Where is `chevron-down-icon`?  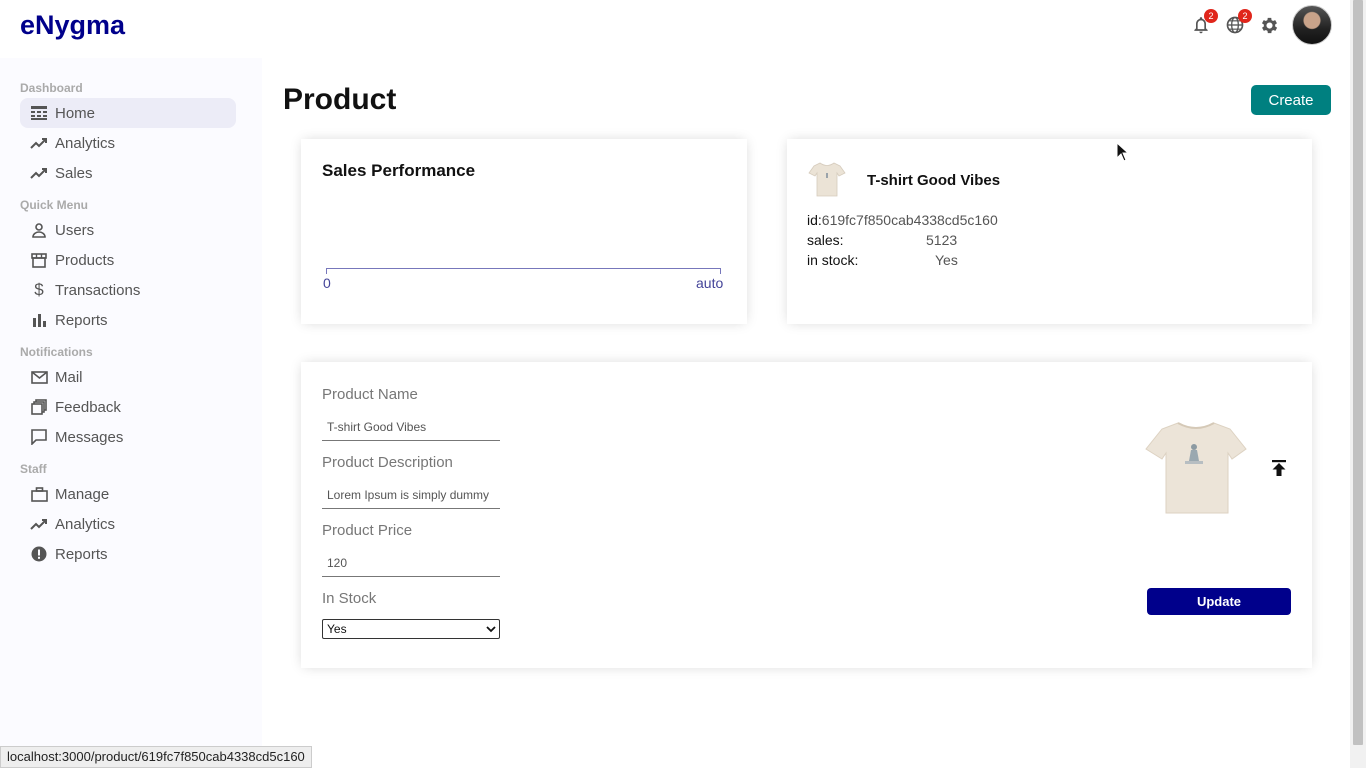
chevron-down-icon is located at coordinates (491, 629).